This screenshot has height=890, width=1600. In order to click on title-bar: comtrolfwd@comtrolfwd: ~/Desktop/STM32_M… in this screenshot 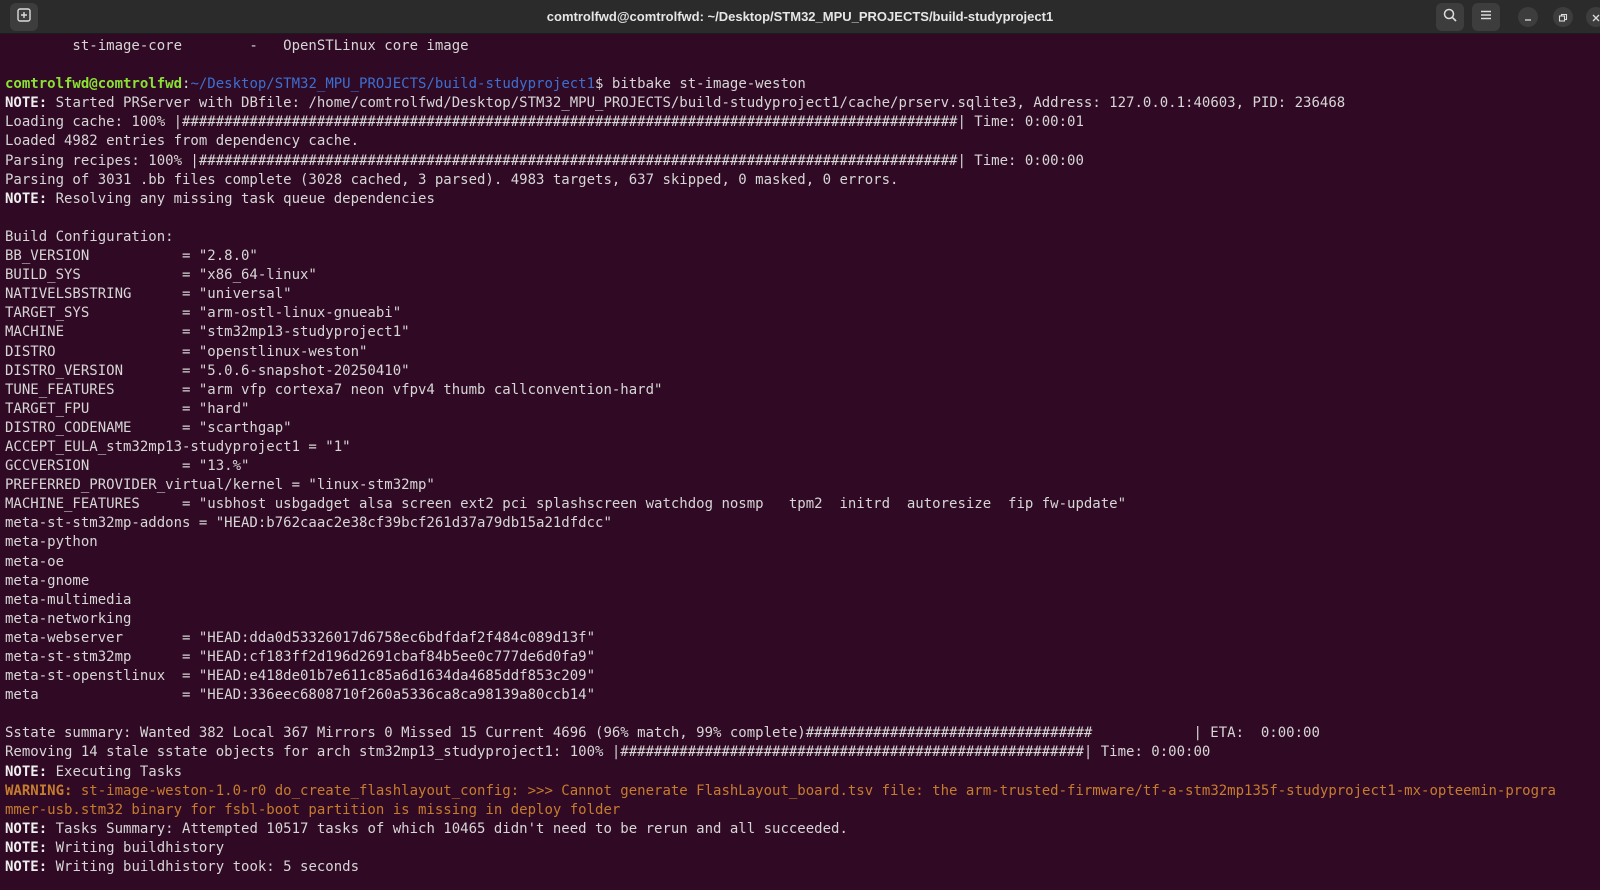, I will do `click(800, 17)`.